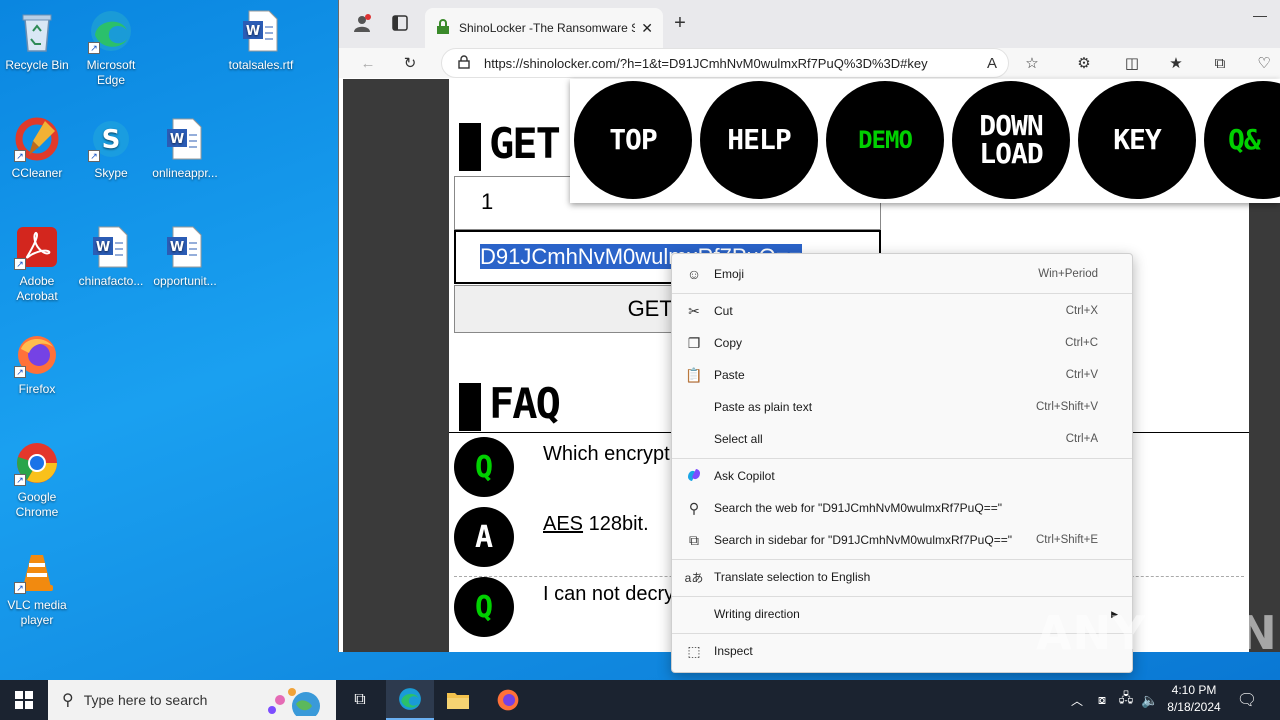 This screenshot has width=1280, height=720. I want to click on network-icon: 🖧, so click(1126, 700).